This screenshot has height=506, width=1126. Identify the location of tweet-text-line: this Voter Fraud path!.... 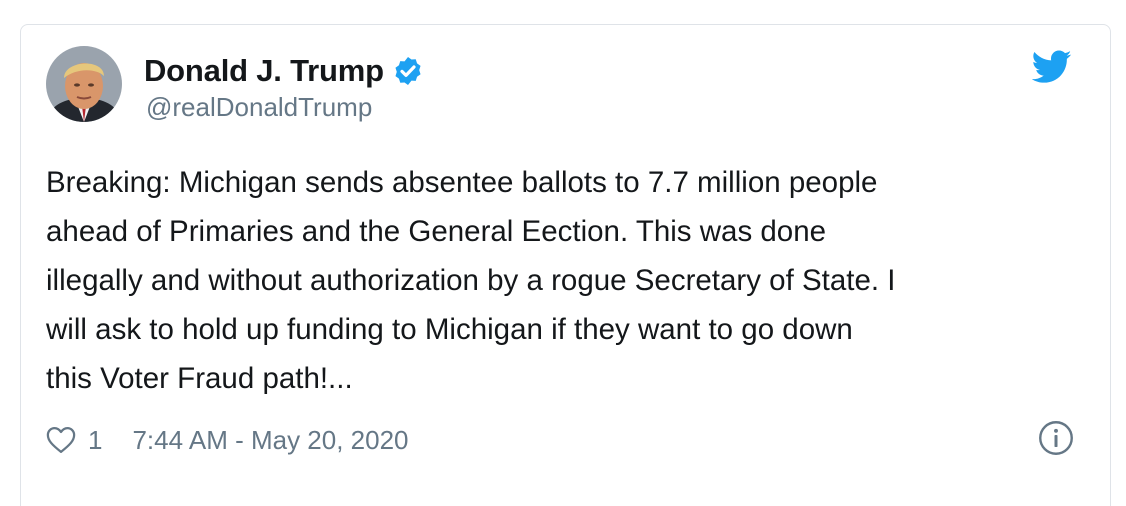
(199, 378).